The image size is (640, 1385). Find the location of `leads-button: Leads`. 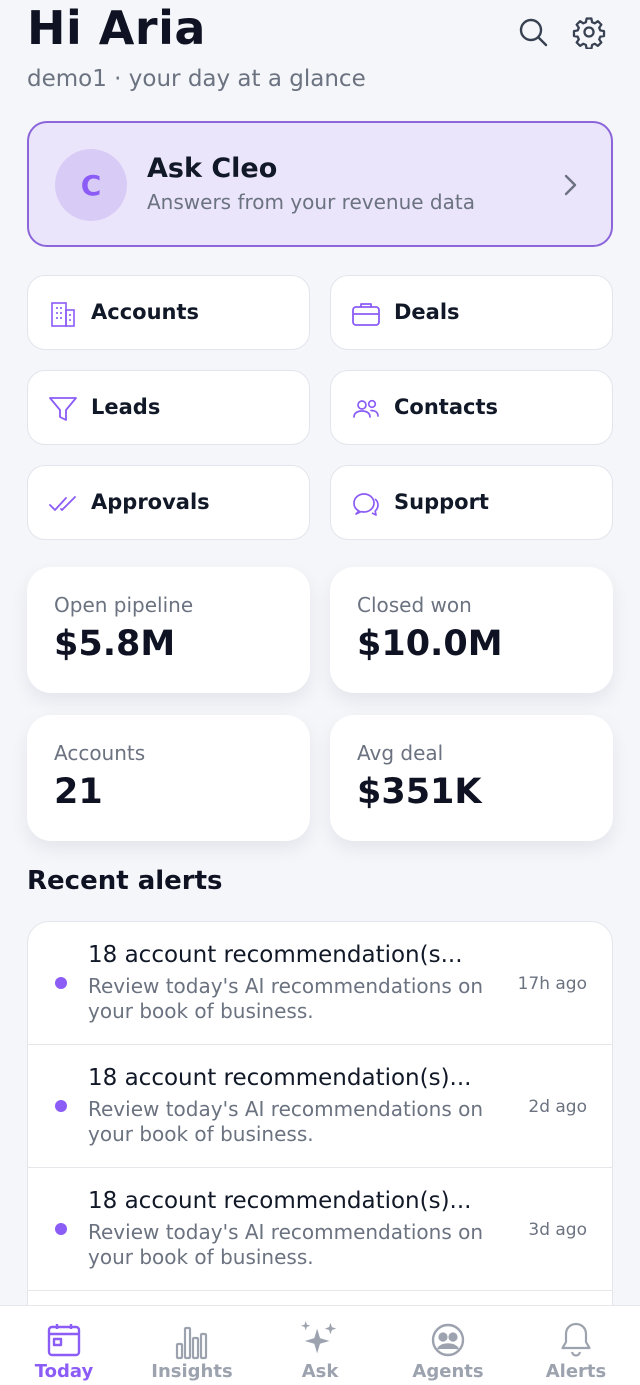

leads-button: Leads is located at coordinates (168, 407).